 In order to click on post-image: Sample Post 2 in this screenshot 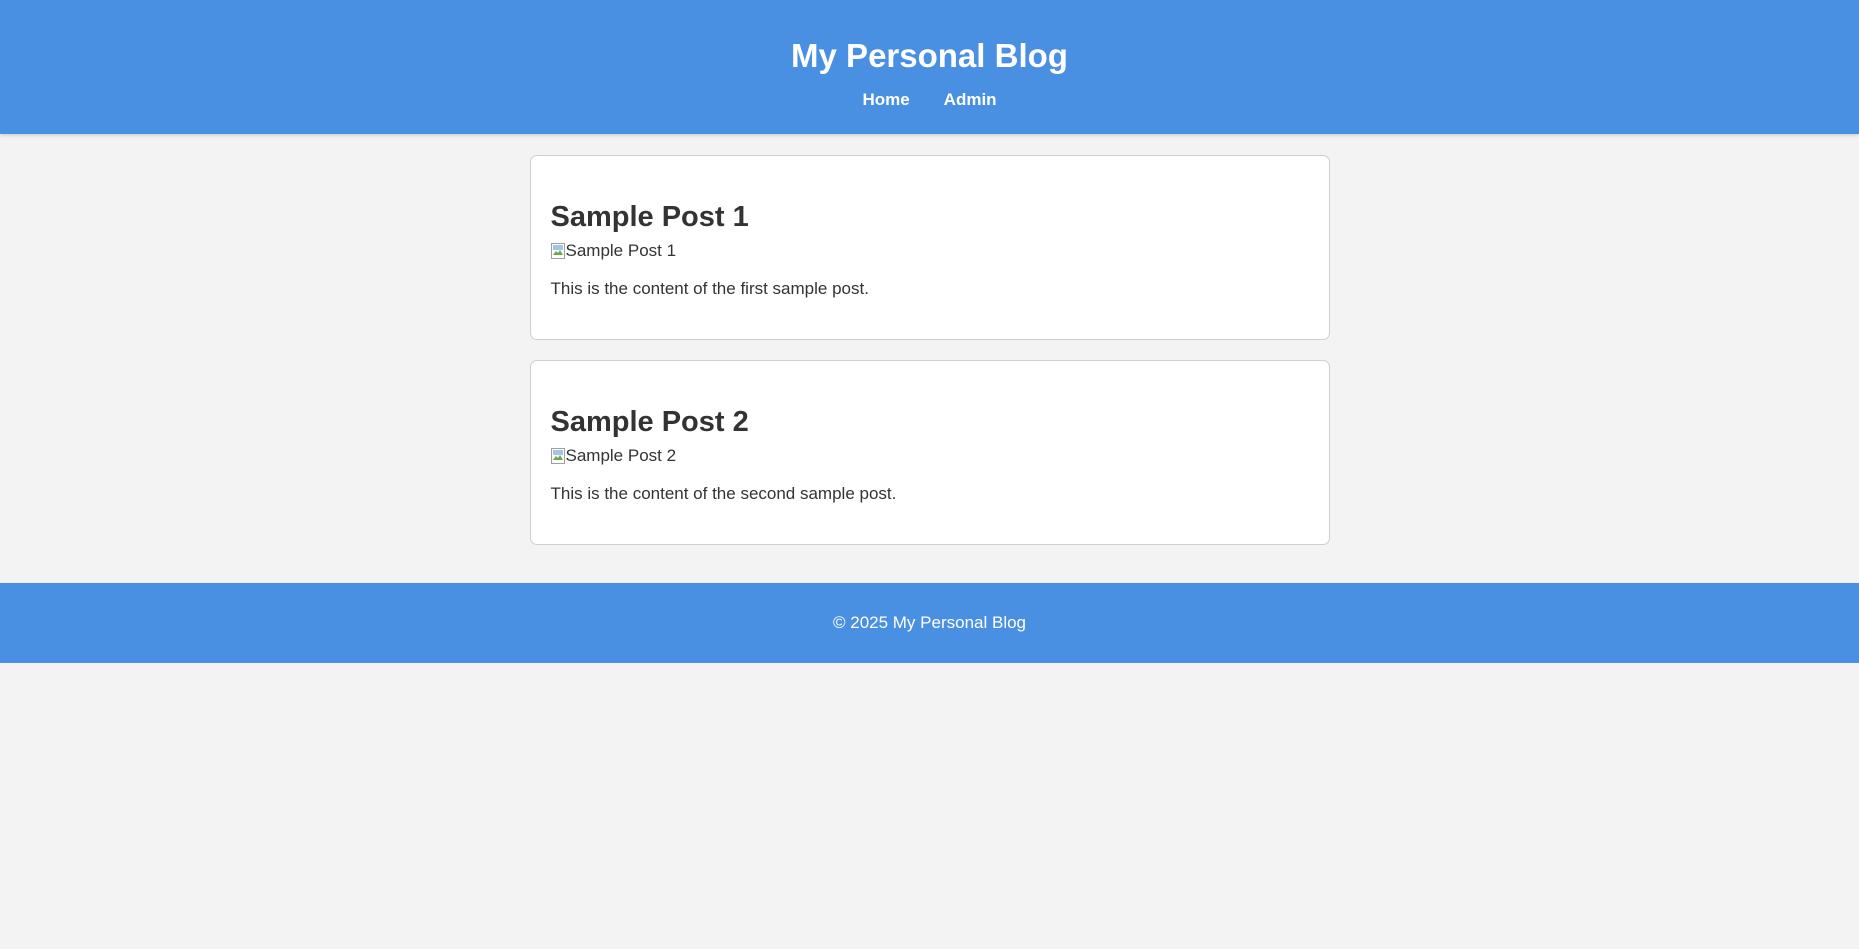, I will do `click(929, 456)`.